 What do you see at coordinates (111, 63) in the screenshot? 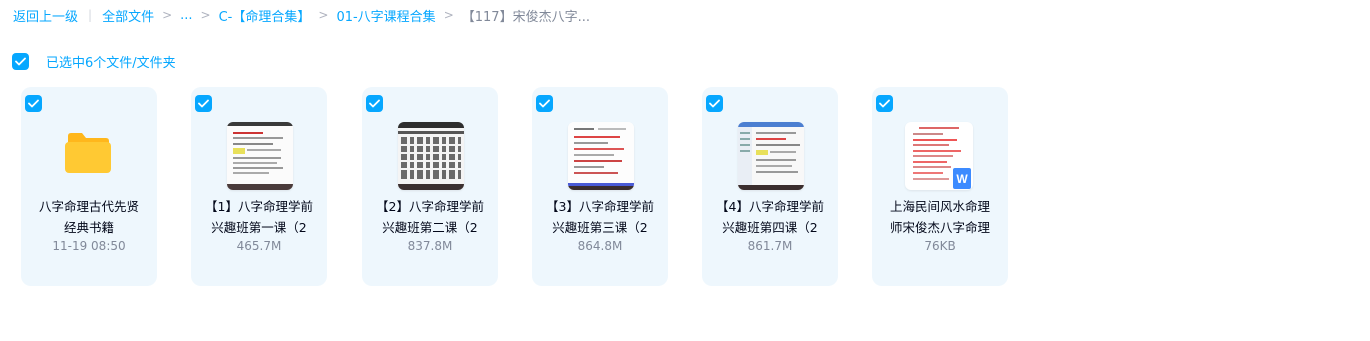
I see `selection-count-text: 已选中6个文件/文件夹` at bounding box center [111, 63].